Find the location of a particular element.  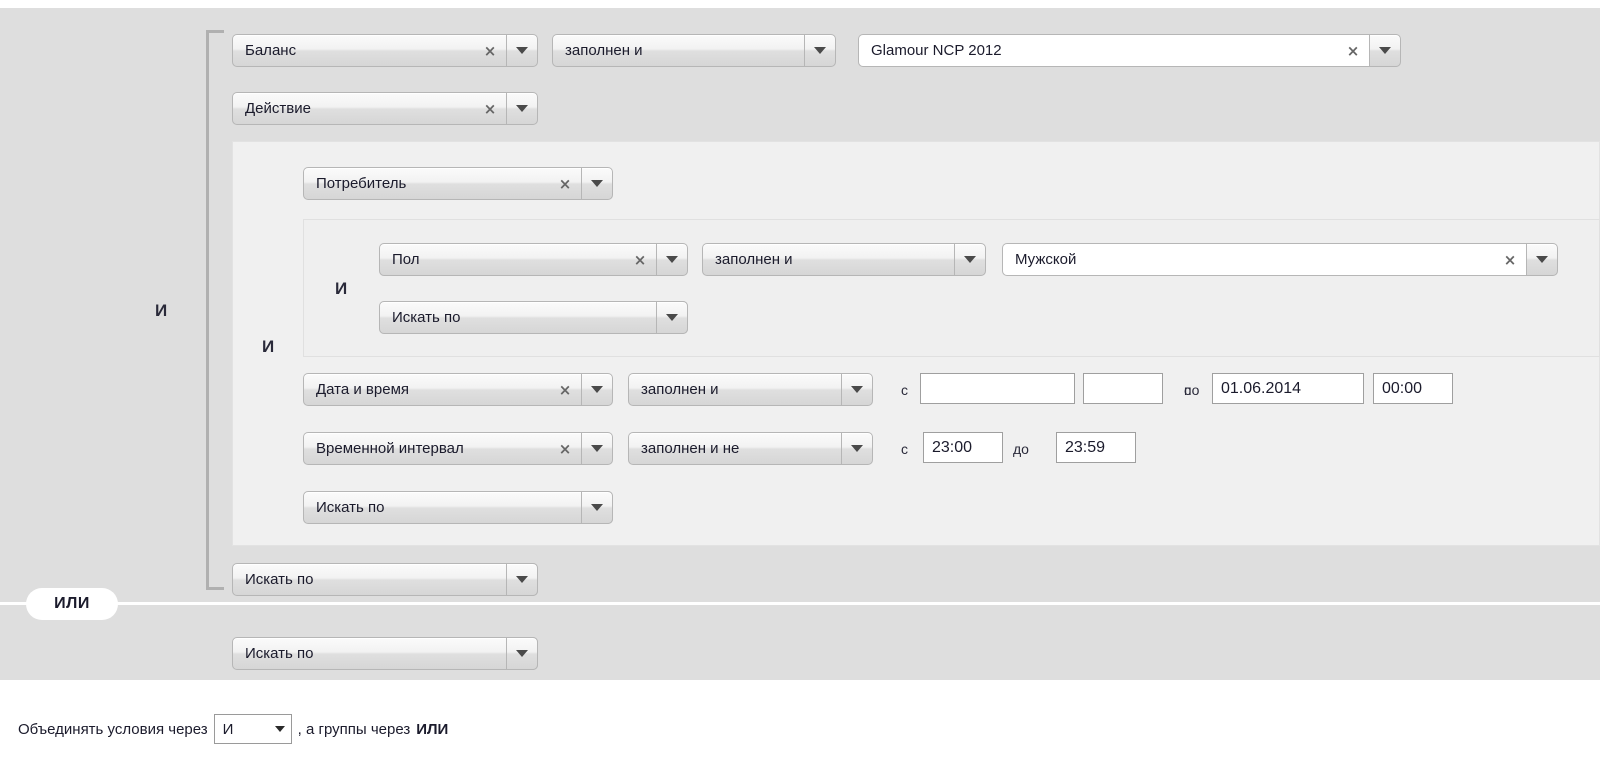

operator-combo-timeinterval-body: заполнен и не is located at coordinates (734, 448).